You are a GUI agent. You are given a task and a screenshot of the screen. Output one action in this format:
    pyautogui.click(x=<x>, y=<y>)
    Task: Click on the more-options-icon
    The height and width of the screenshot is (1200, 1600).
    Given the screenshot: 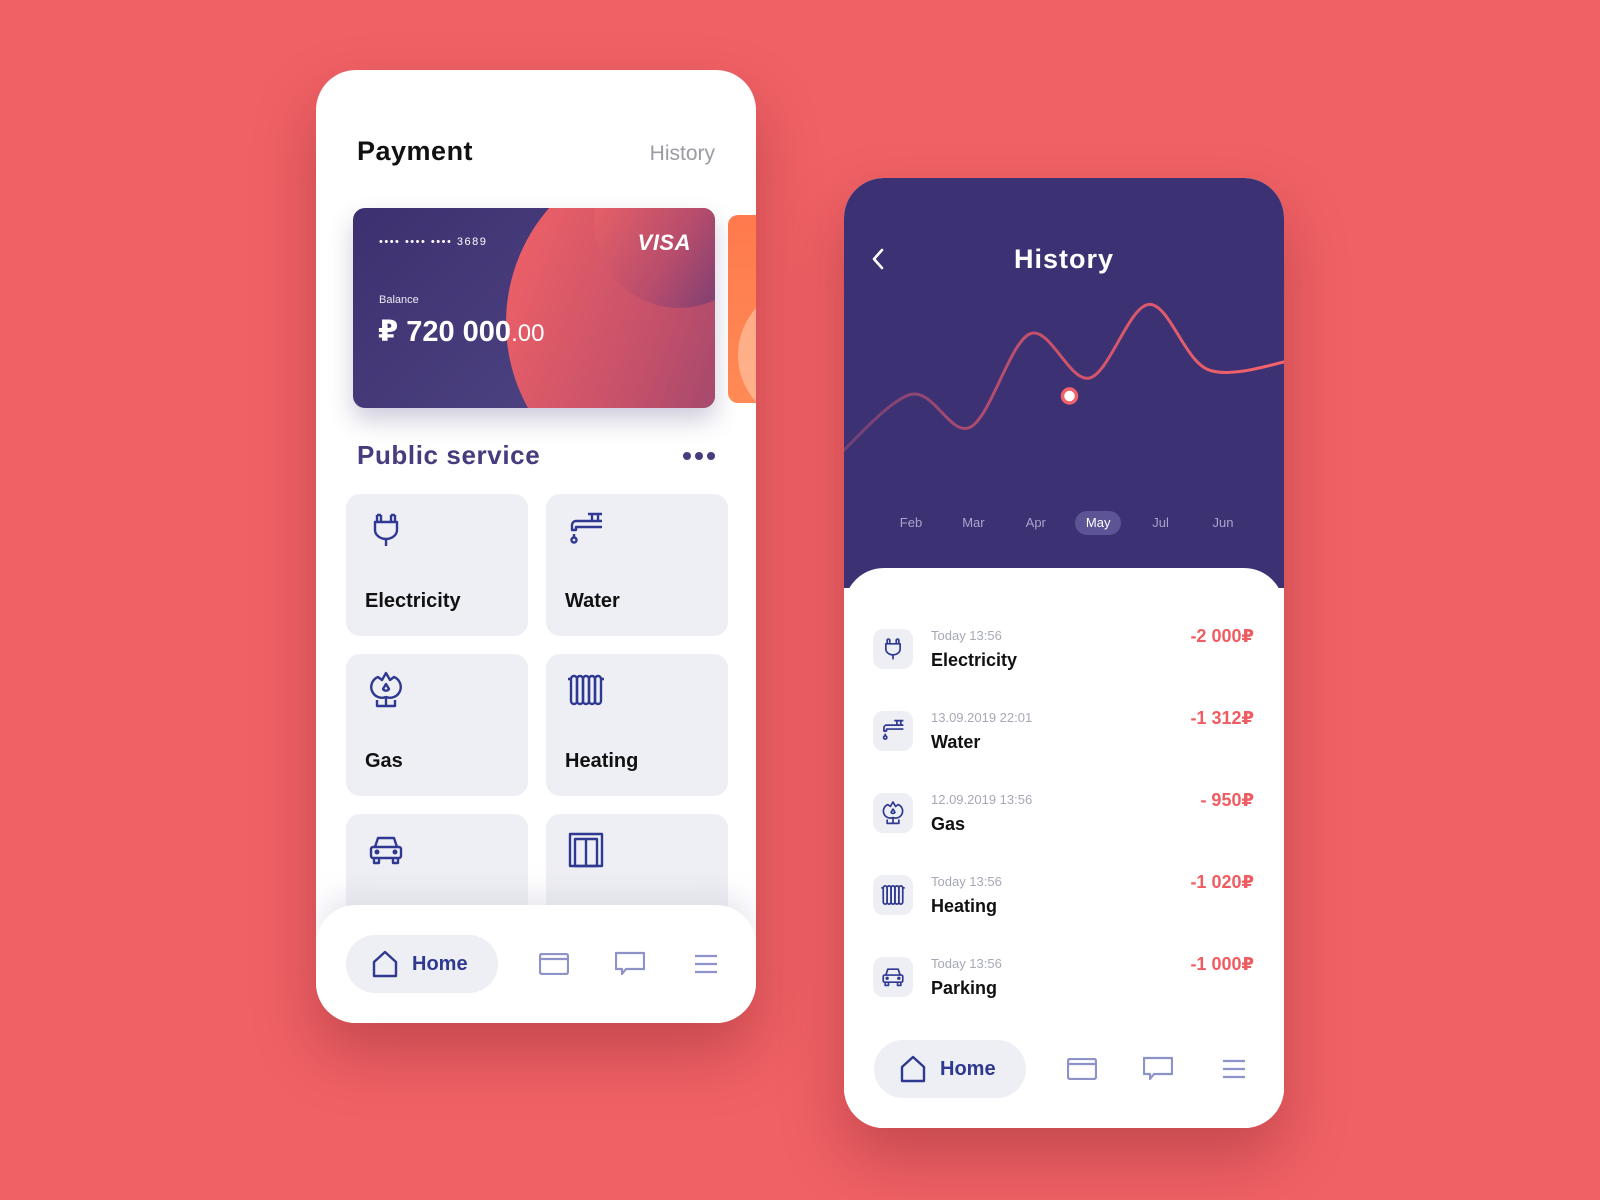 What is the action you would take?
    pyautogui.click(x=699, y=456)
    